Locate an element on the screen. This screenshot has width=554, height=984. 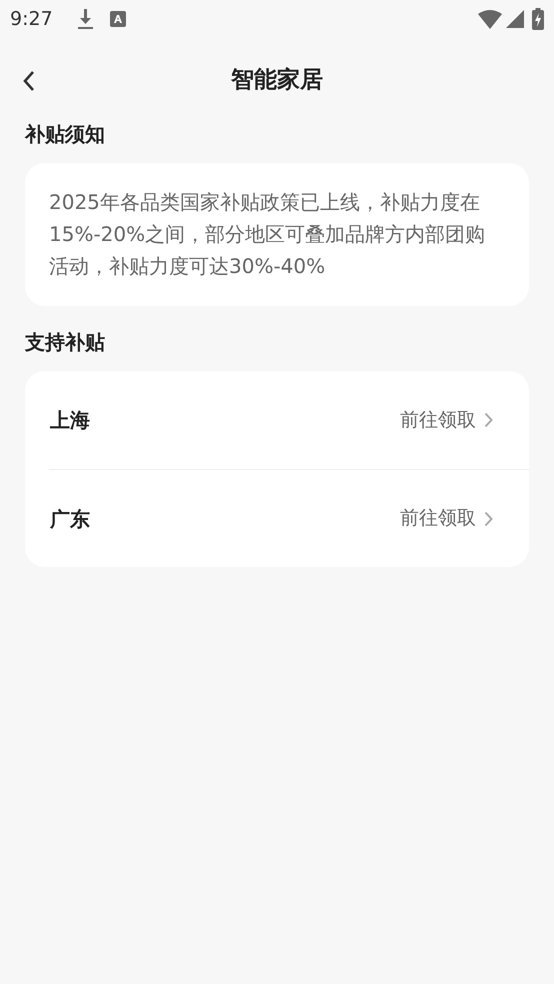
page-title: 智能家居 is located at coordinates (277, 80).